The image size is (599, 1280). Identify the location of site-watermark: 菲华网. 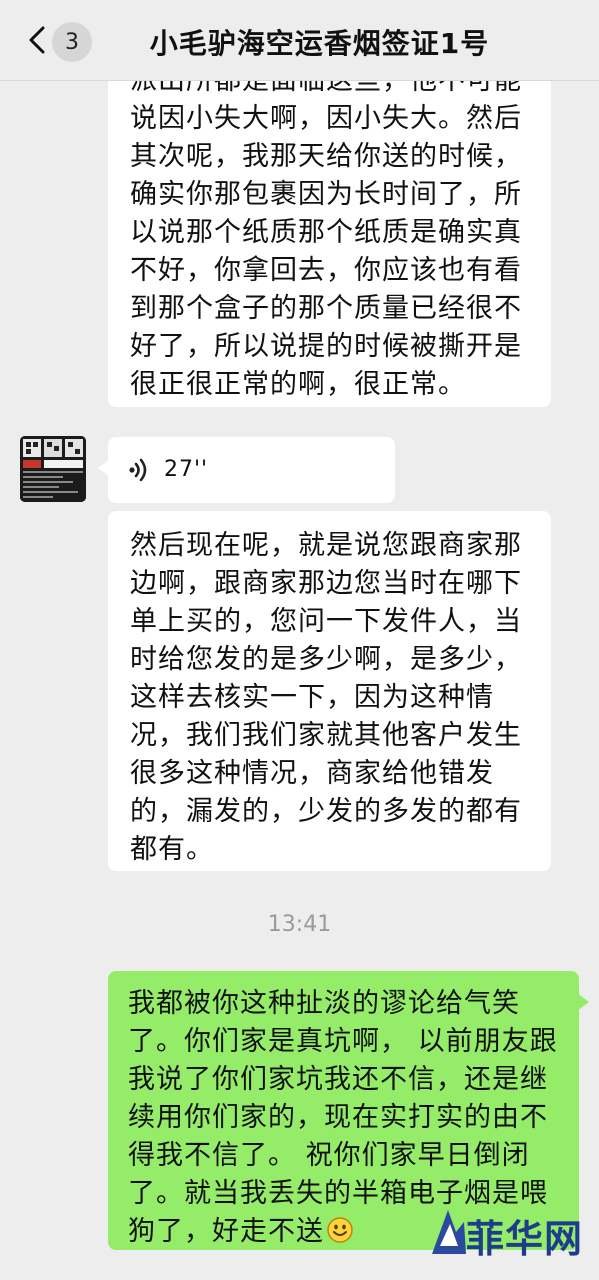
(508, 1233).